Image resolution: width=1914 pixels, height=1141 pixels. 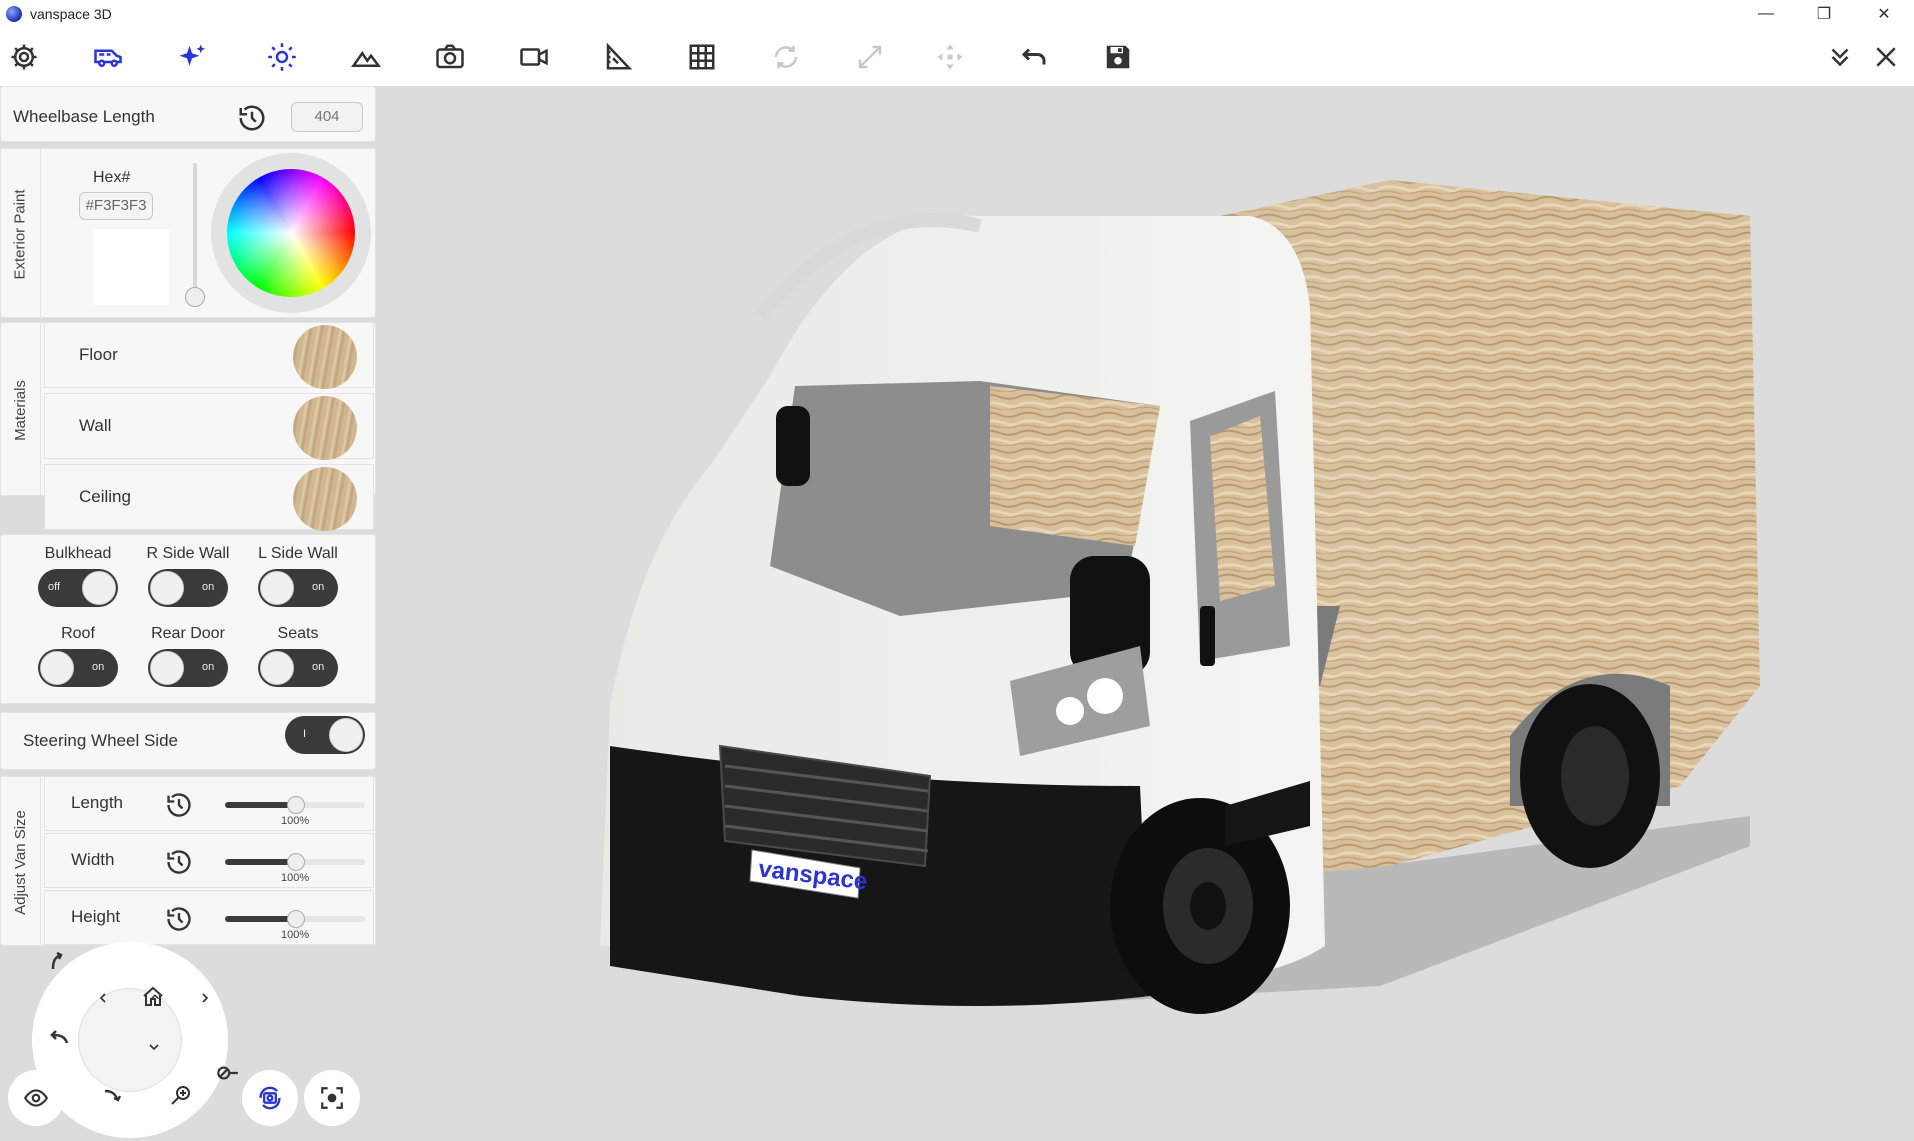 I want to click on save-icon, so click(x=1118, y=57).